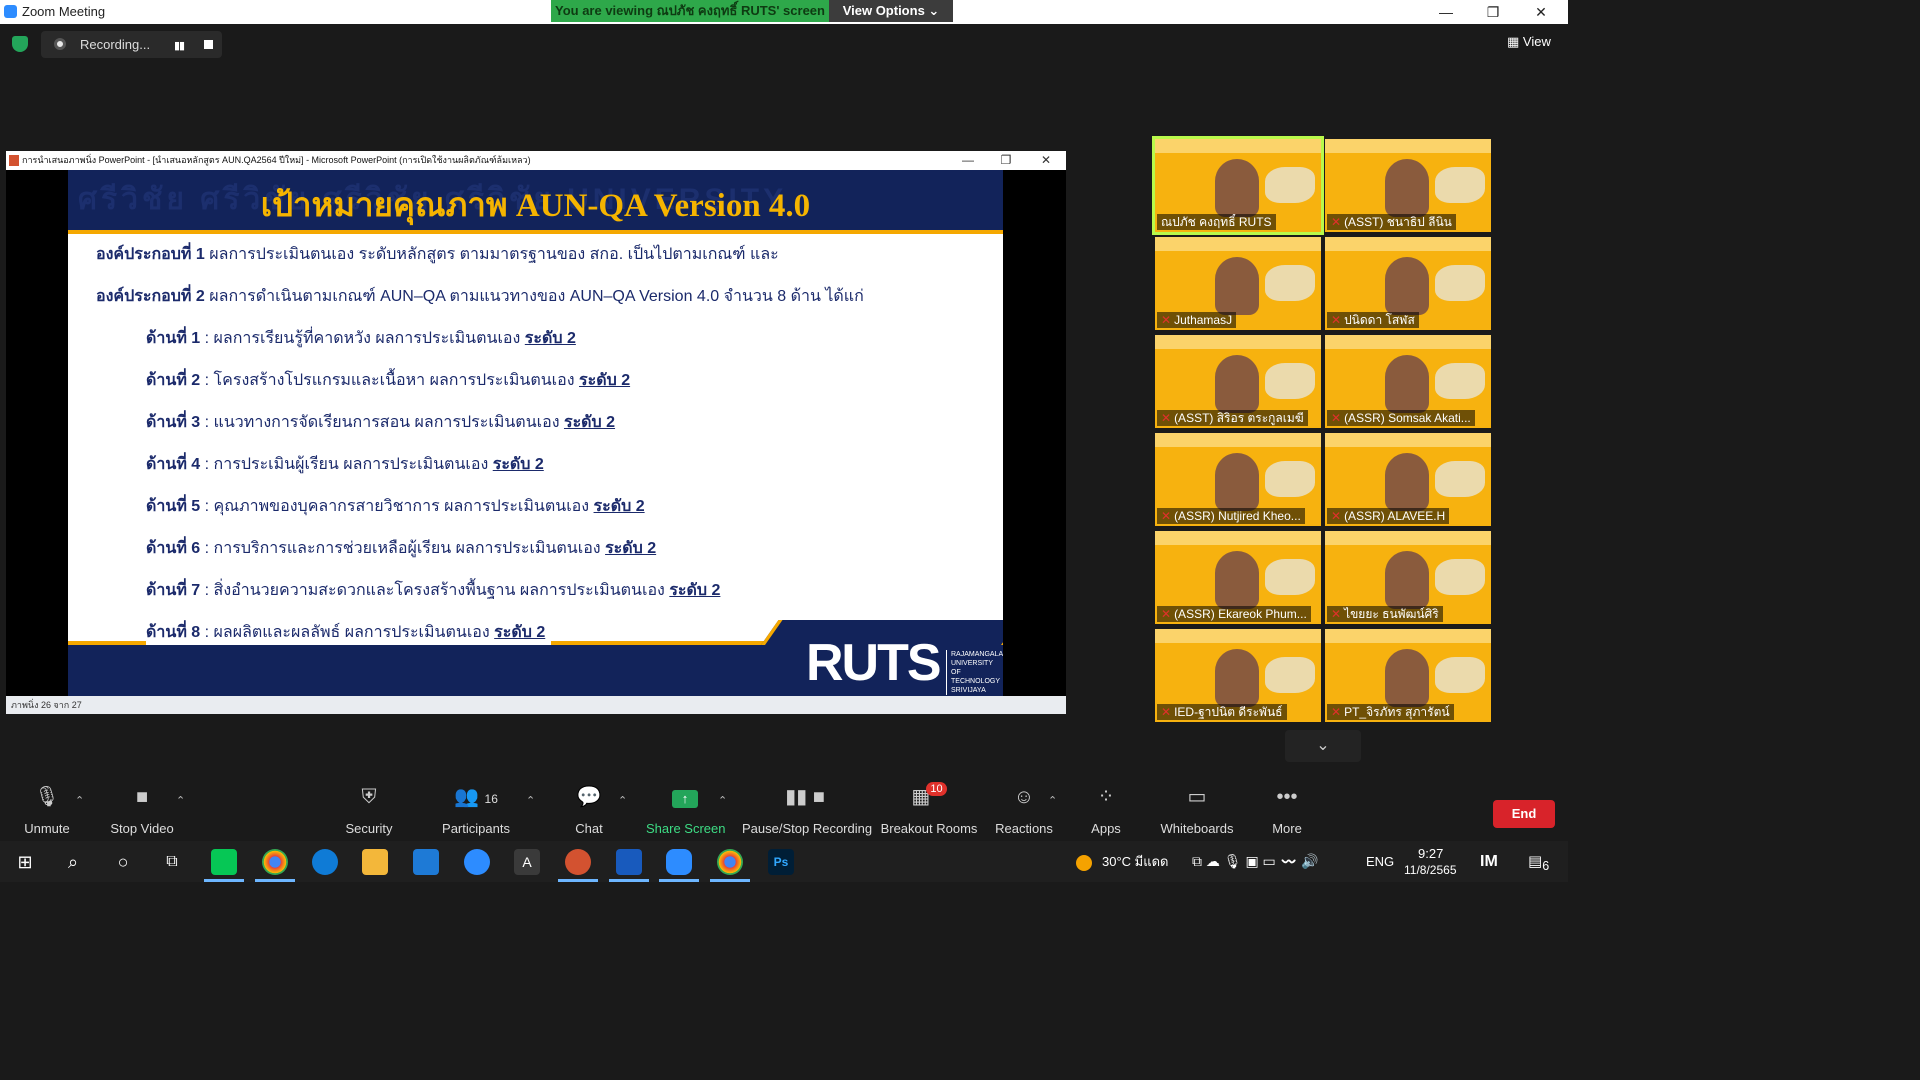  Describe the element at coordinates (1024, 811) in the screenshot. I see `reactions-button: ☺ Reactions` at that location.